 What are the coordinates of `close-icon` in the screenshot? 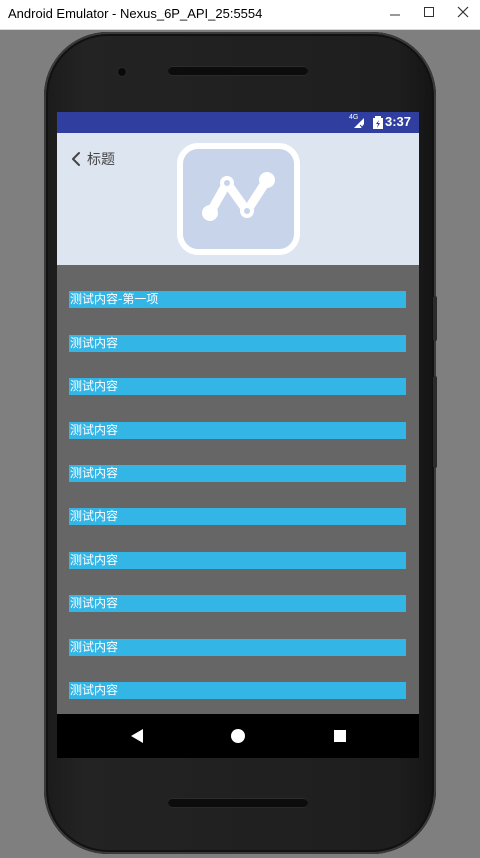 It's located at (463, 12).